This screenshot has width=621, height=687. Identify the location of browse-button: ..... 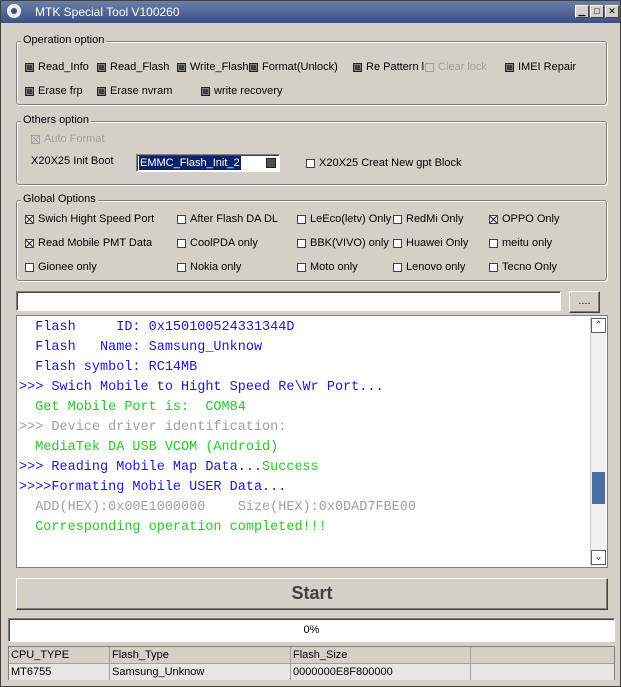
(584, 302).